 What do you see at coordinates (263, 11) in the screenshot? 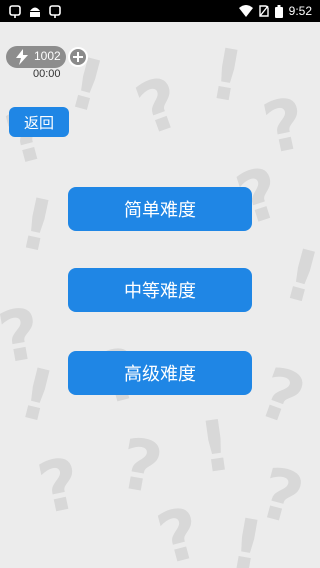
I see `no-sim-icon` at bounding box center [263, 11].